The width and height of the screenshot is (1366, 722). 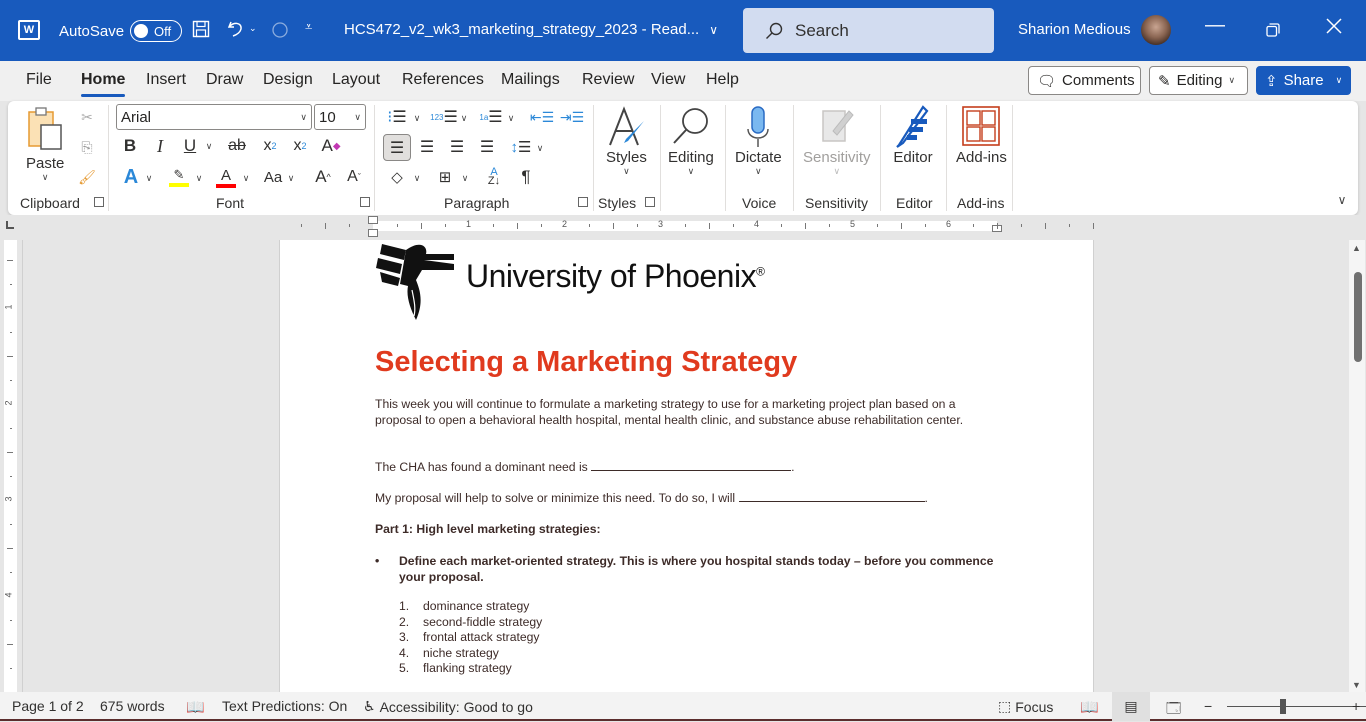 I want to click on tab-help: Help, so click(x=722, y=80).